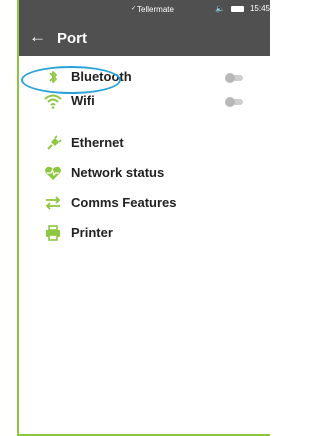 This screenshot has width=320, height=436. I want to click on brand-logo: ✓Tellermate, so click(152, 9).